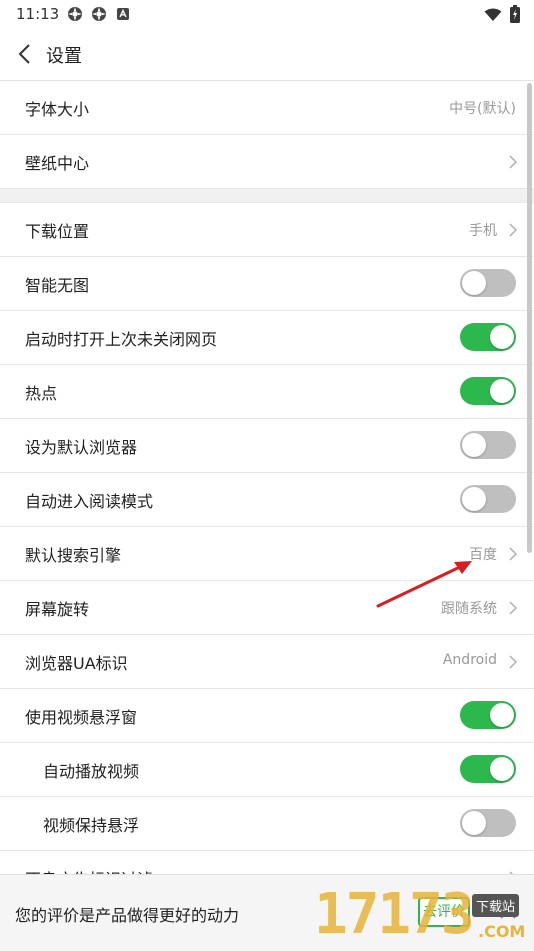 The height and width of the screenshot is (951, 534). I want to click on scrollbar, so click(529, 318).